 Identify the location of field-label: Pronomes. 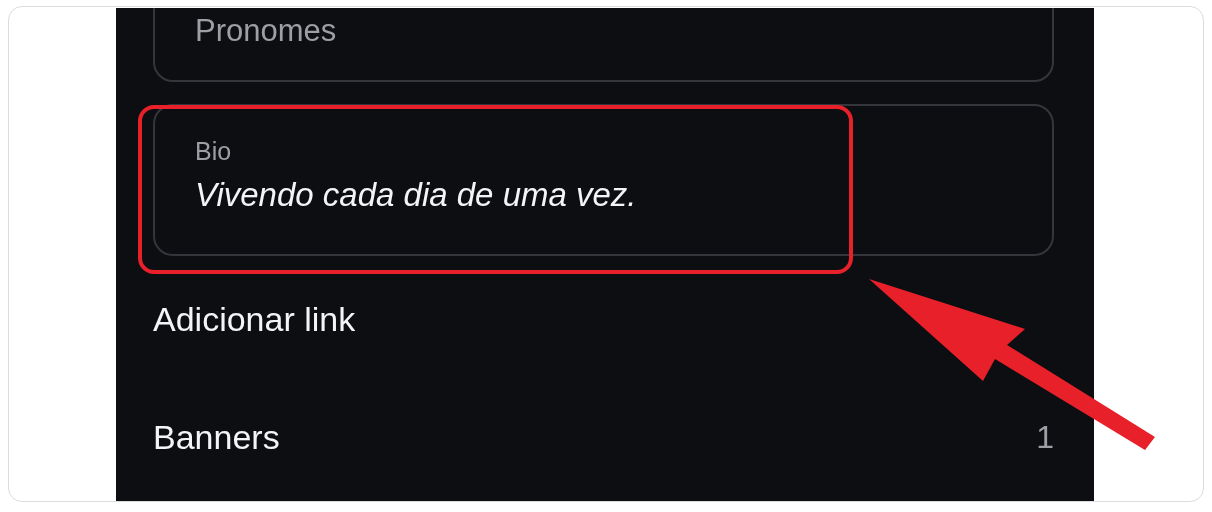
(266, 31).